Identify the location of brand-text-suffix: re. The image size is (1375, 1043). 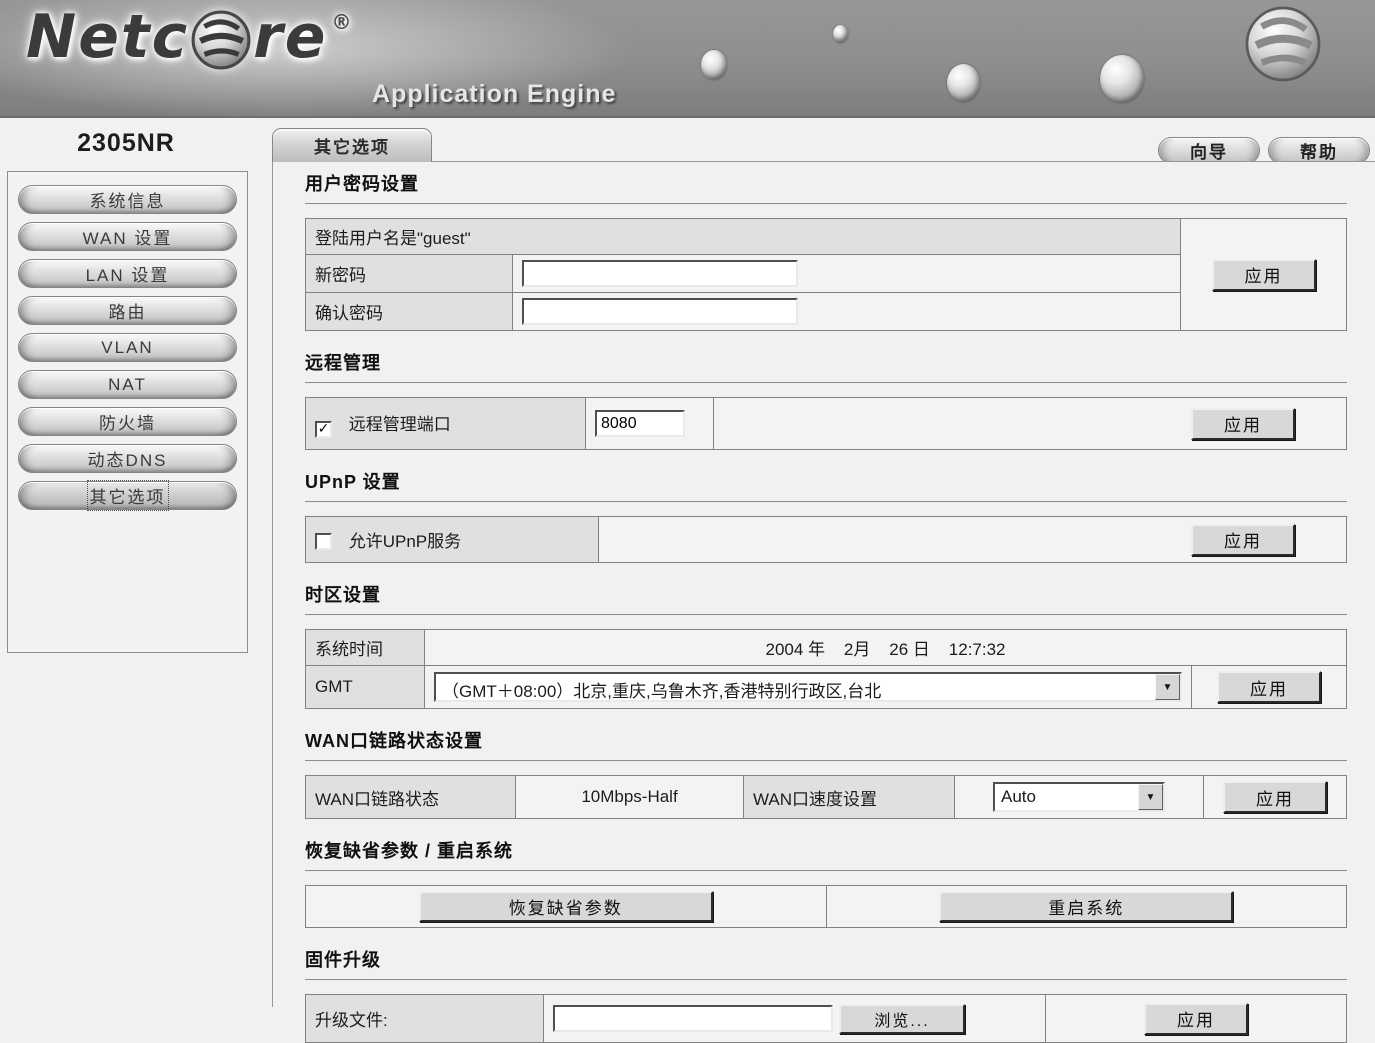
(290, 37).